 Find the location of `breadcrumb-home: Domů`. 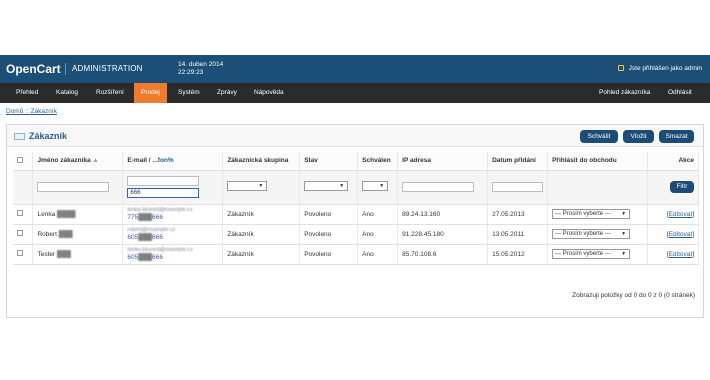

breadcrumb-home: Domů is located at coordinates (14, 111).